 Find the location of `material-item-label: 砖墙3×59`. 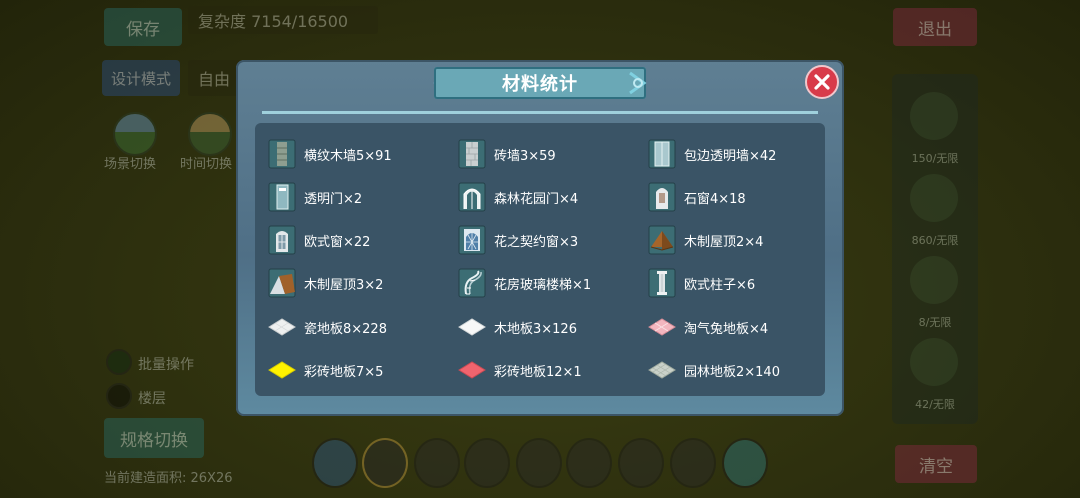

material-item-label: 砖墙3×59 is located at coordinates (525, 156).